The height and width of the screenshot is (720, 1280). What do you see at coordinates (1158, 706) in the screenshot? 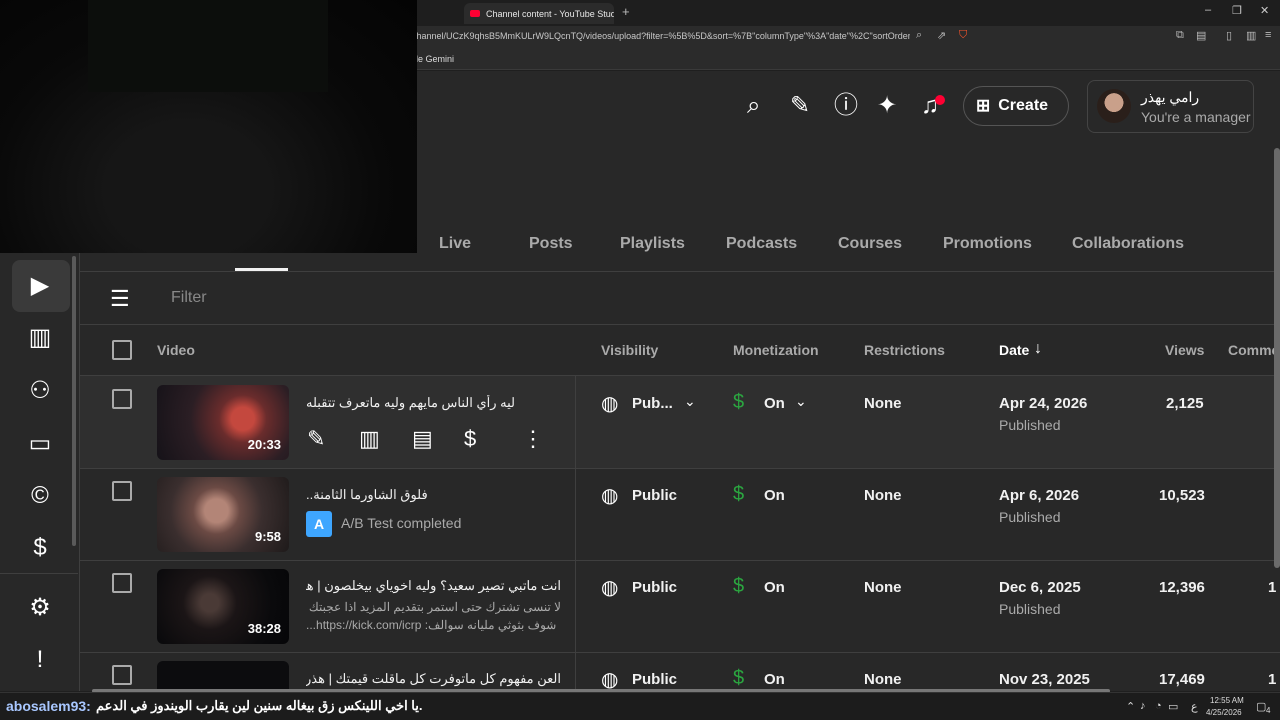
I see `network-icon: ◔` at bounding box center [1158, 706].